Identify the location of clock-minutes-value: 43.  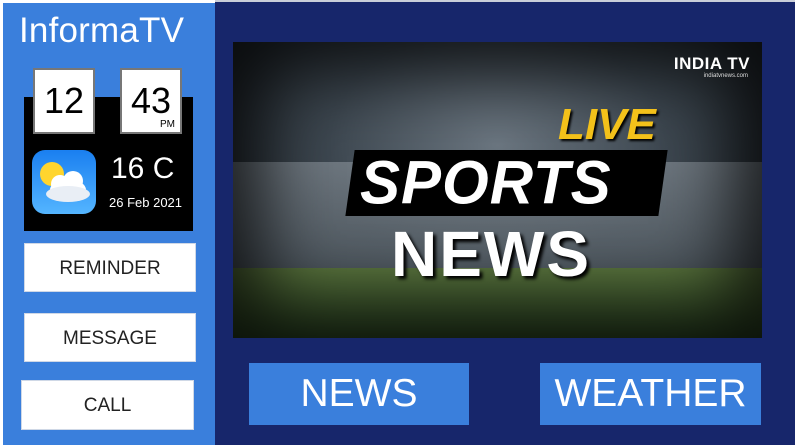
(151, 100).